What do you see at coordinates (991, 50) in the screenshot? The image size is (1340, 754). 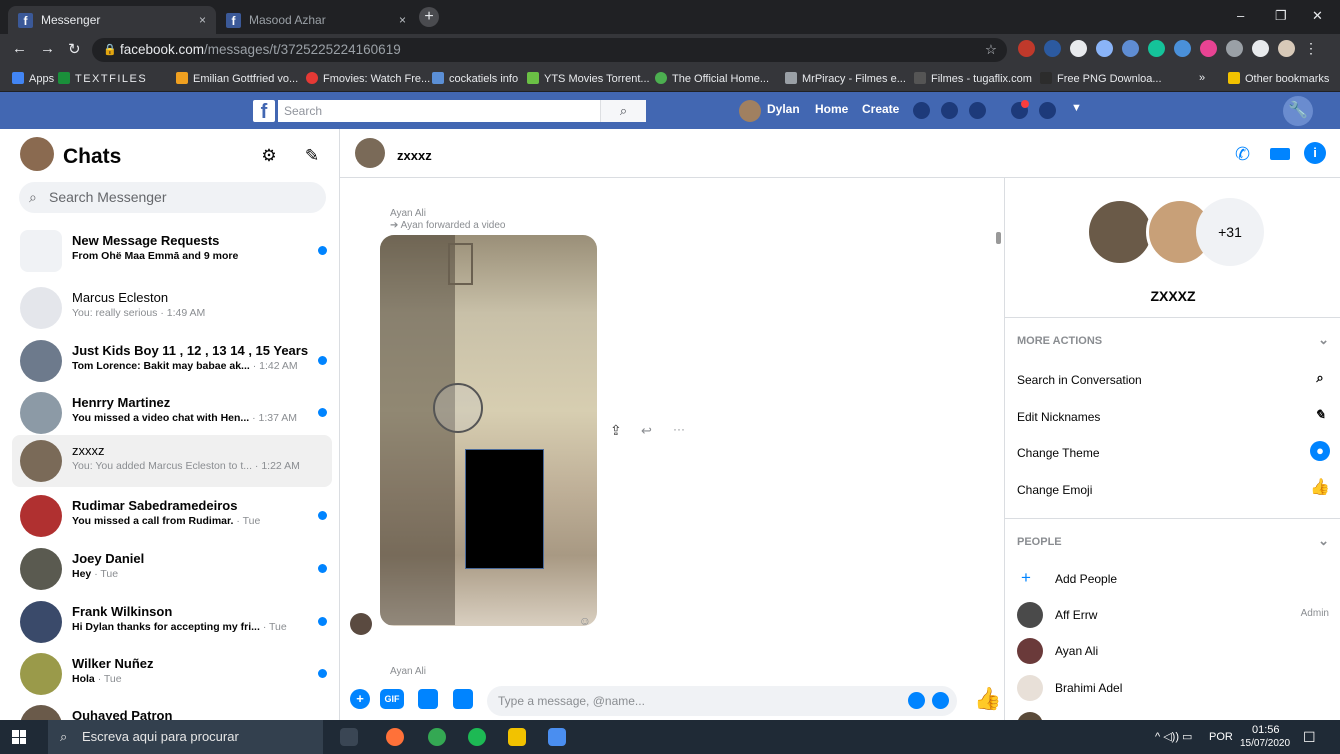 I see `bookmark-star-icon: ☆` at bounding box center [991, 50].